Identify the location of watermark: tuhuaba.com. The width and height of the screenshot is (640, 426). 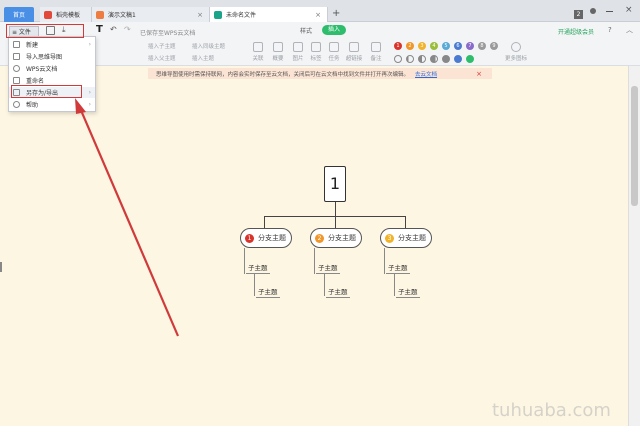
(551, 410).